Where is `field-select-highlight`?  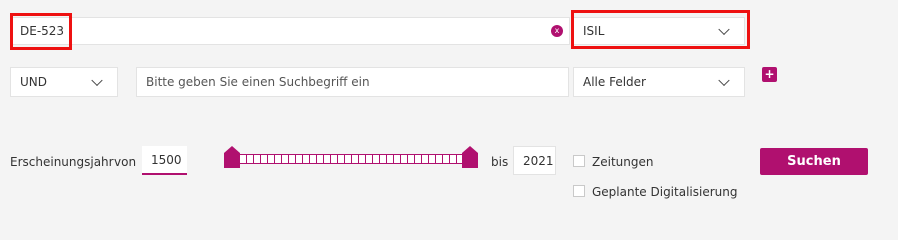
field-select-highlight is located at coordinates (660, 29).